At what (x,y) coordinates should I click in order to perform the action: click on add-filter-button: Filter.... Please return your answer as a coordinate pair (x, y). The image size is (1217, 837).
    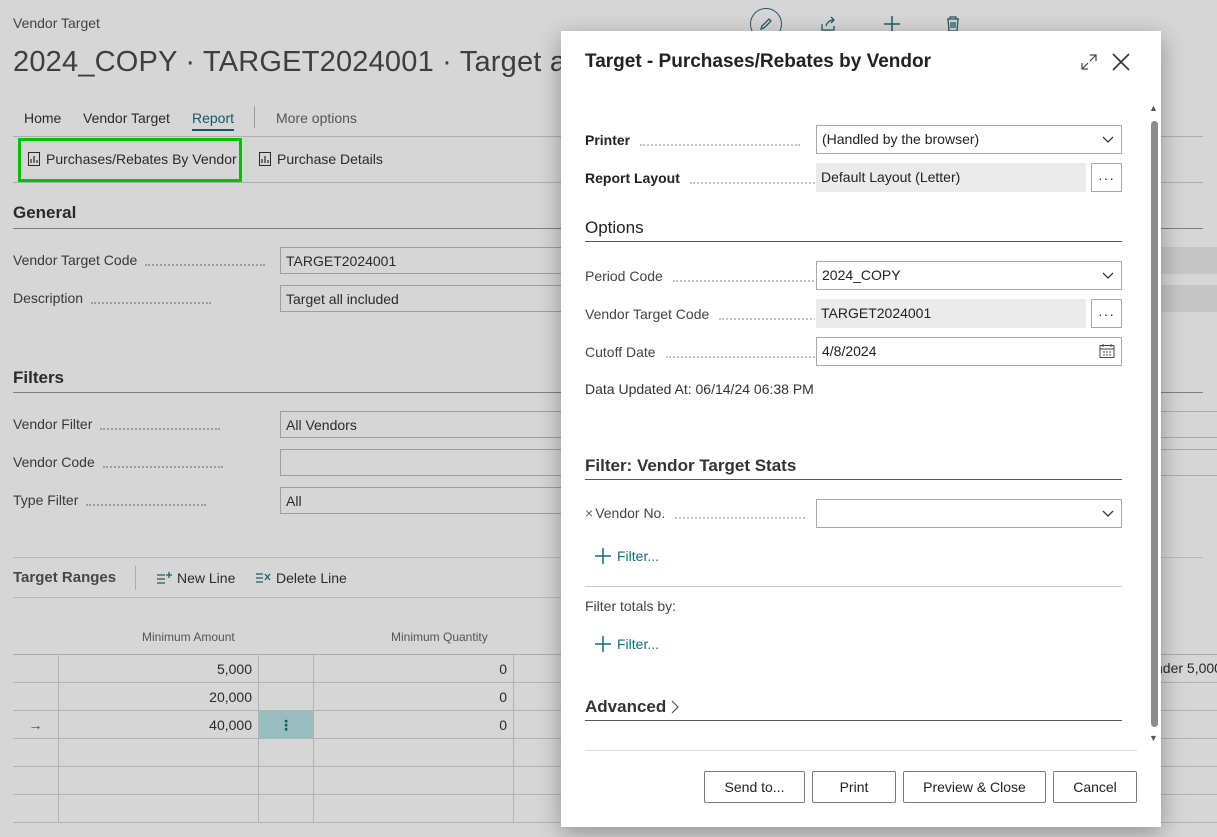
    Looking at the image, I should click on (627, 556).